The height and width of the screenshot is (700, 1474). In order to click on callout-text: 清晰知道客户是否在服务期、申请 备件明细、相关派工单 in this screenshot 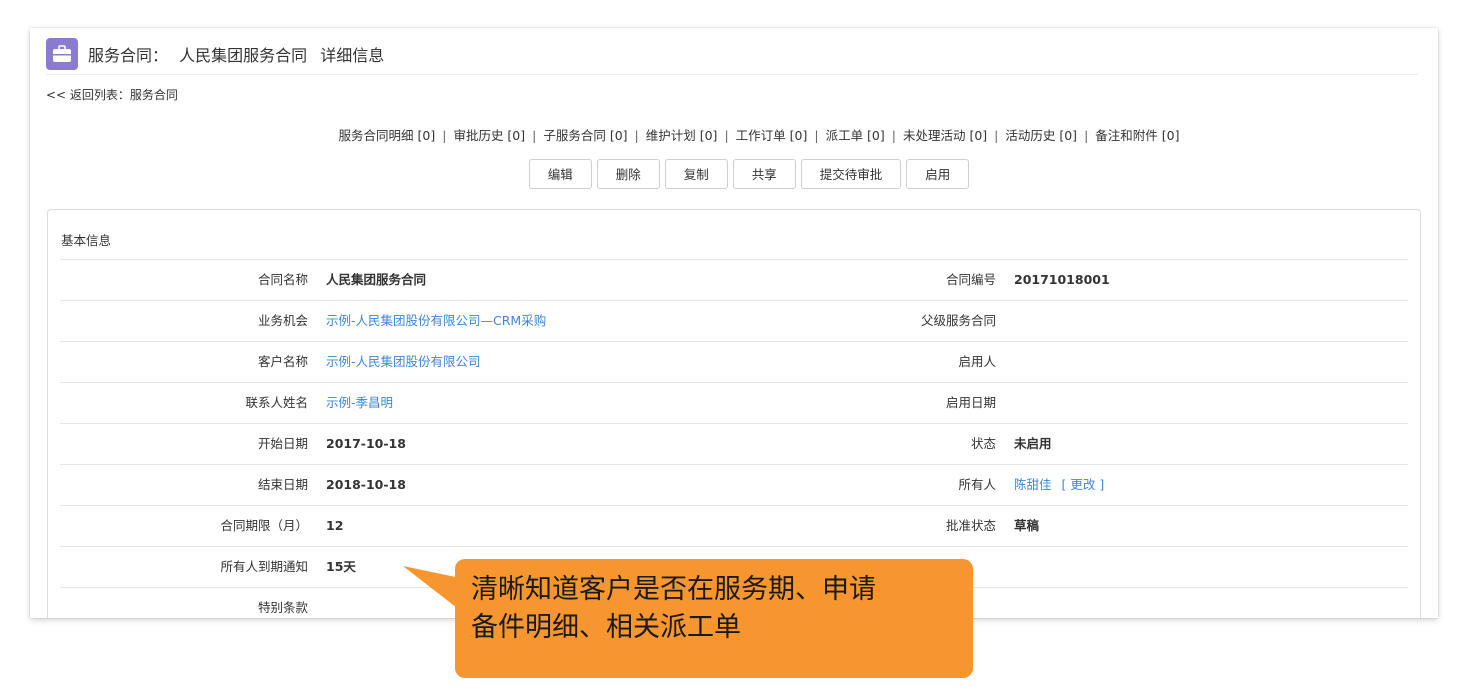, I will do `click(673, 608)`.